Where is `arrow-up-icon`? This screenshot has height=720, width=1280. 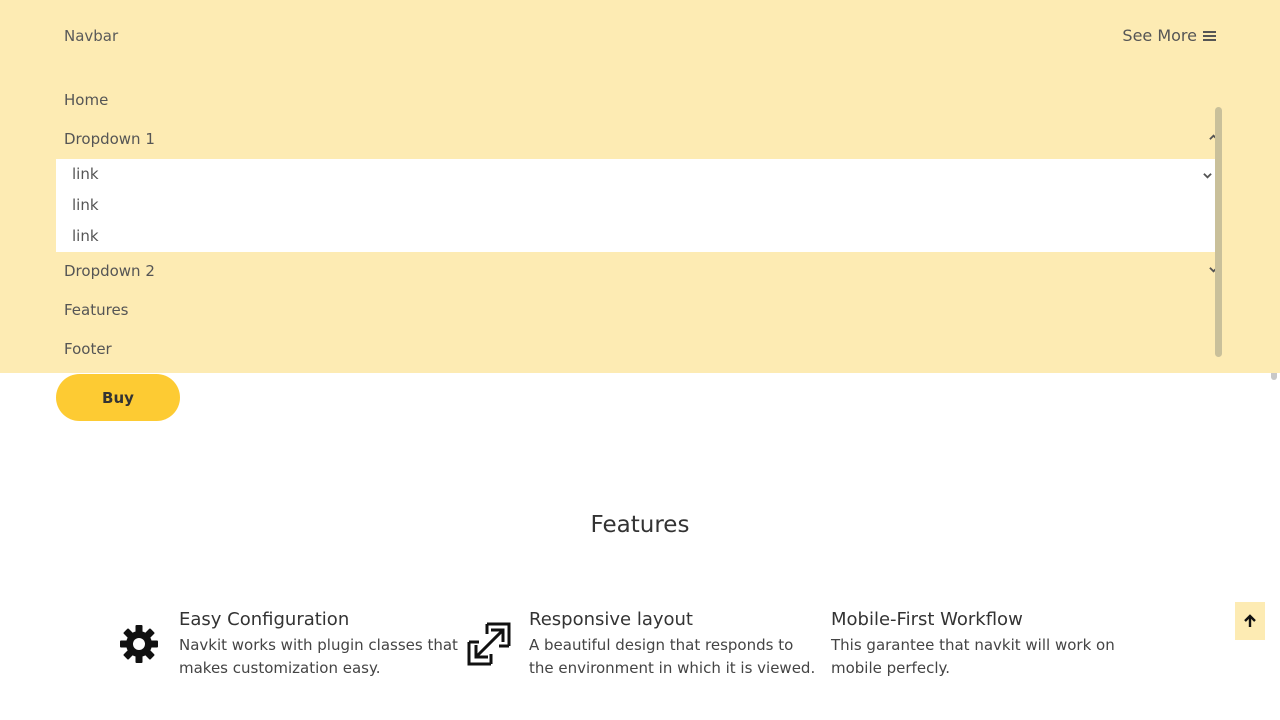
arrow-up-icon is located at coordinates (1250, 620).